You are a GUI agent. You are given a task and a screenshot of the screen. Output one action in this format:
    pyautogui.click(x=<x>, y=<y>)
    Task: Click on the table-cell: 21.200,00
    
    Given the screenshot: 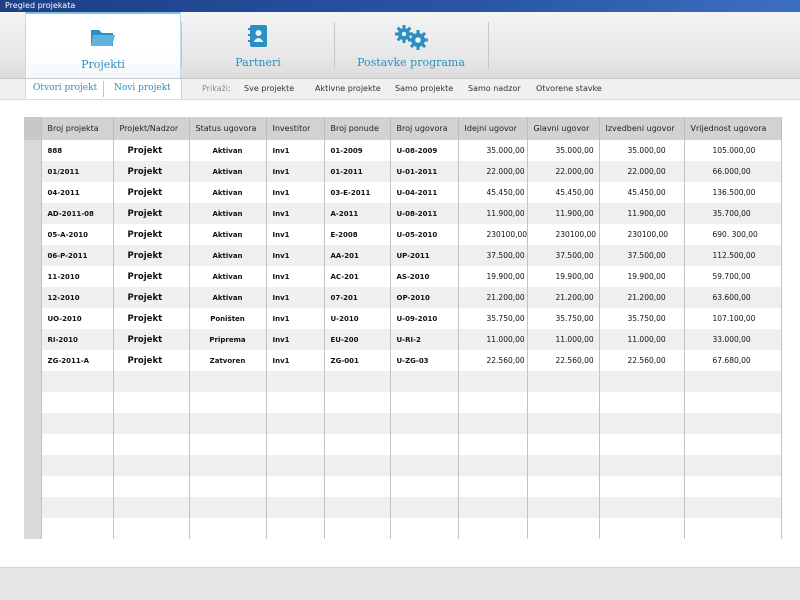 What is the action you would take?
    pyautogui.click(x=563, y=297)
    